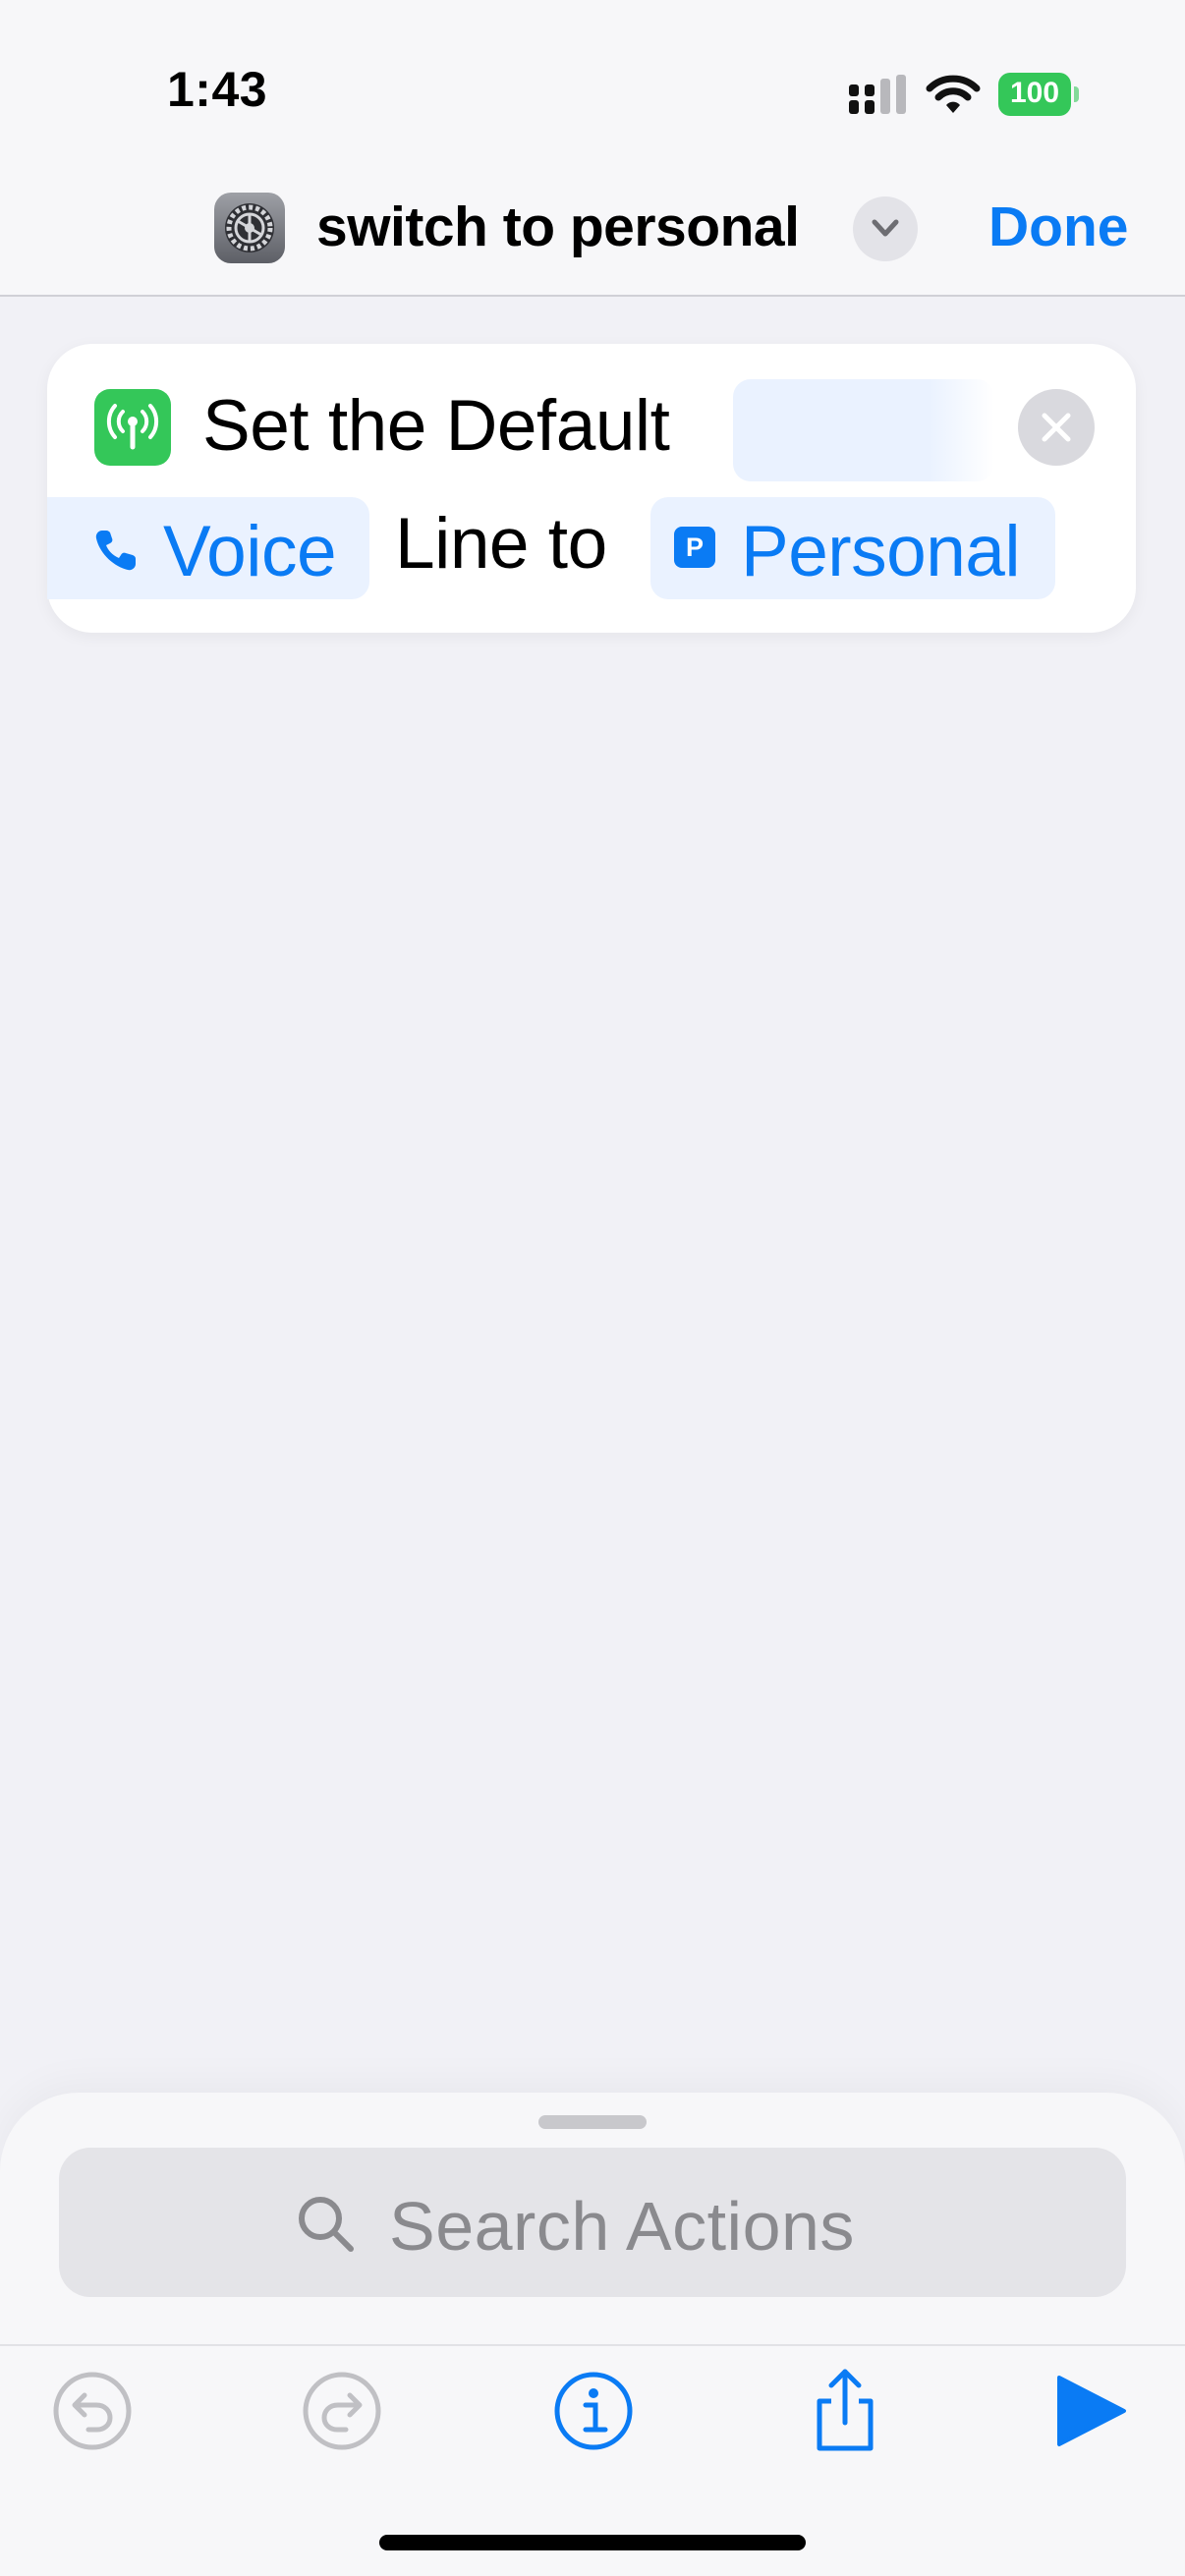  What do you see at coordinates (501, 544) in the screenshot?
I see `action-text-line-to: Line to` at bounding box center [501, 544].